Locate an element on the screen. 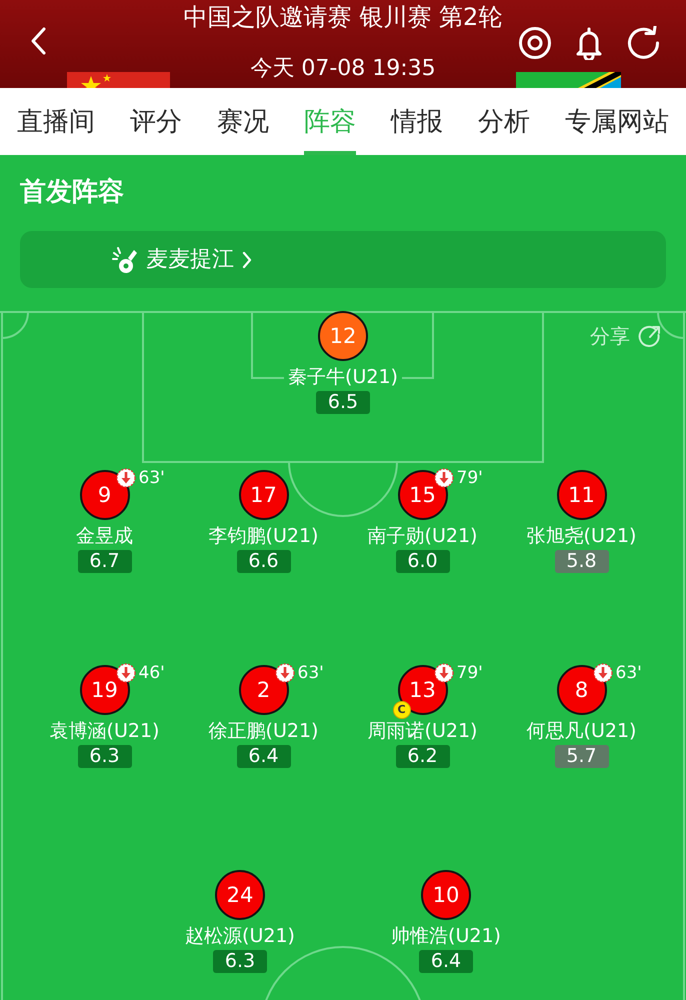 The height and width of the screenshot is (1000, 686). player-name: 南子勋(U21) is located at coordinates (423, 536).